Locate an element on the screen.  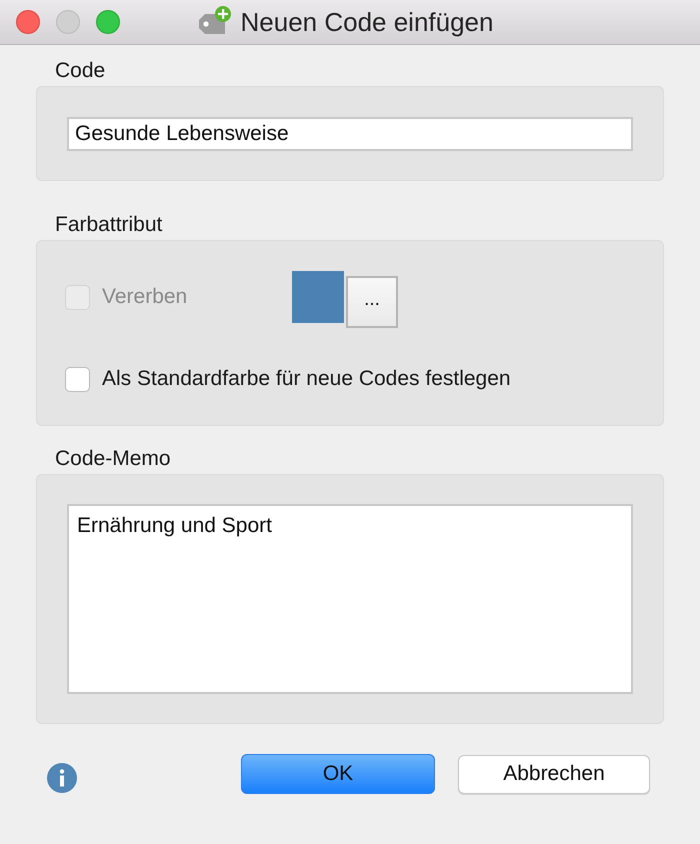
checkbox is located at coordinates (77, 379).